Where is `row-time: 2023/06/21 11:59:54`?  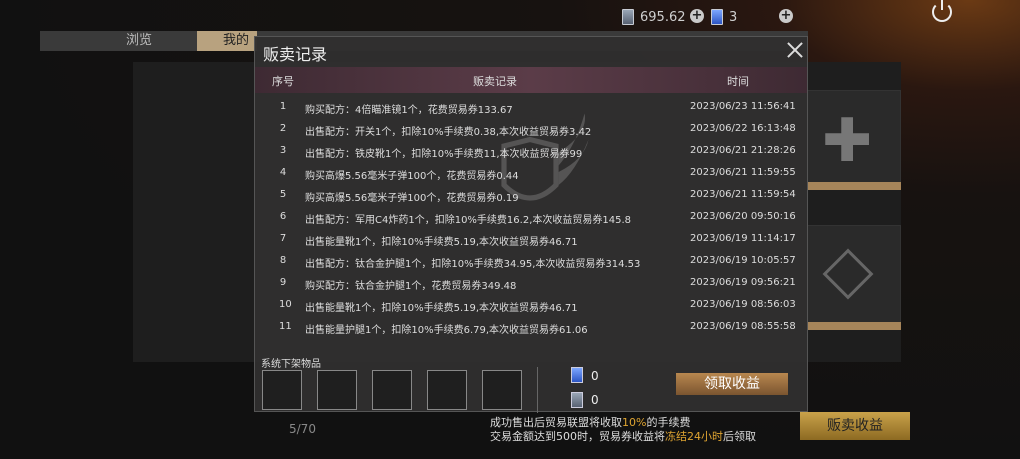
row-time: 2023/06/21 11:59:54 is located at coordinates (743, 194).